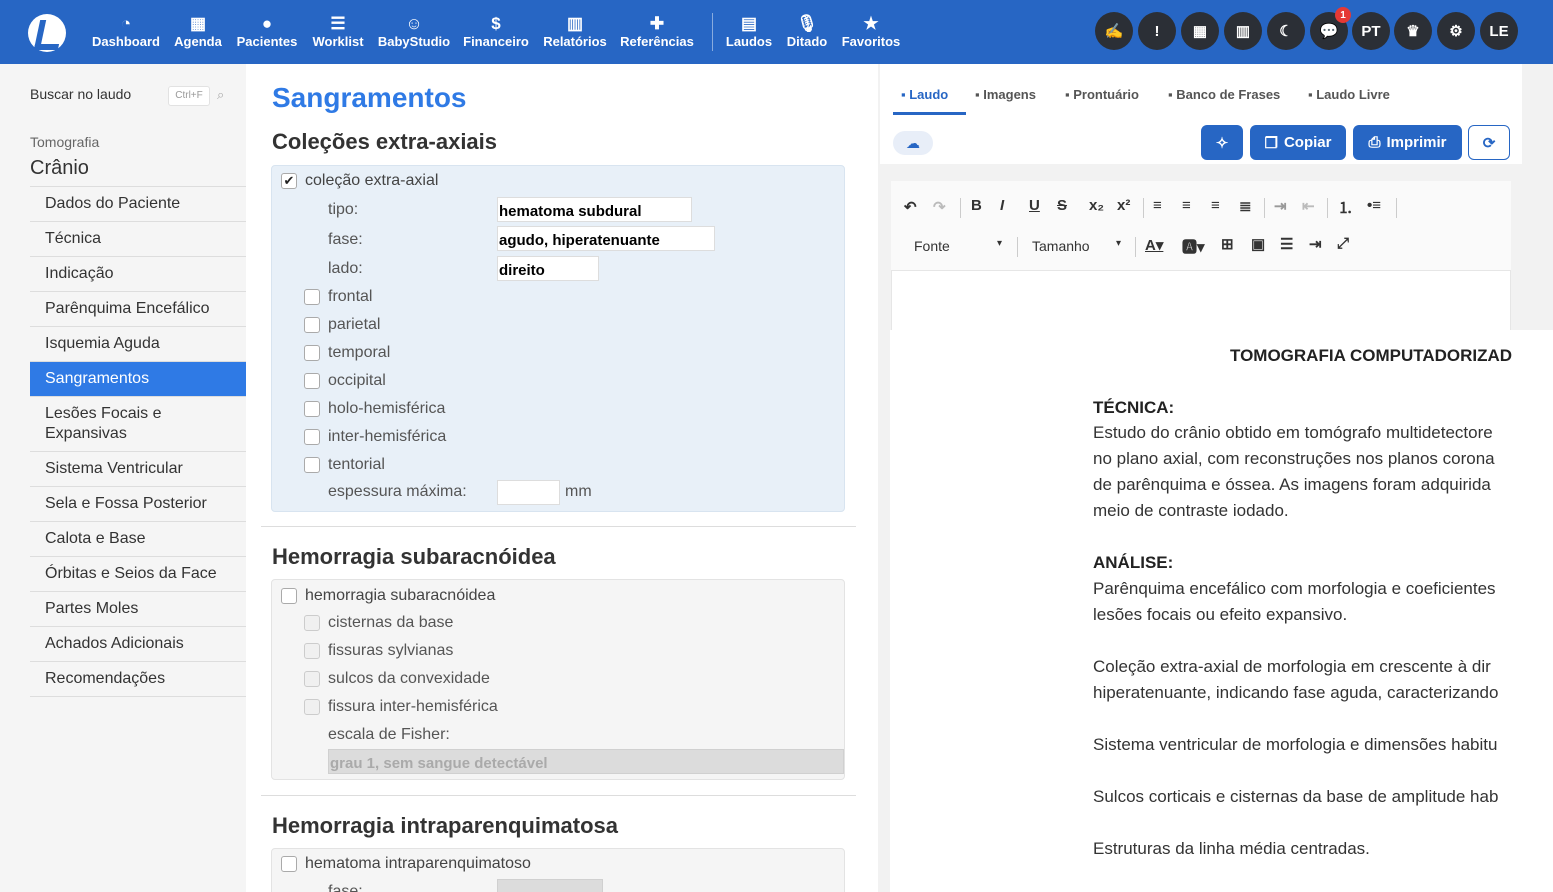  What do you see at coordinates (1186, 205) in the screenshot?
I see `align-center-icon: ≡` at bounding box center [1186, 205].